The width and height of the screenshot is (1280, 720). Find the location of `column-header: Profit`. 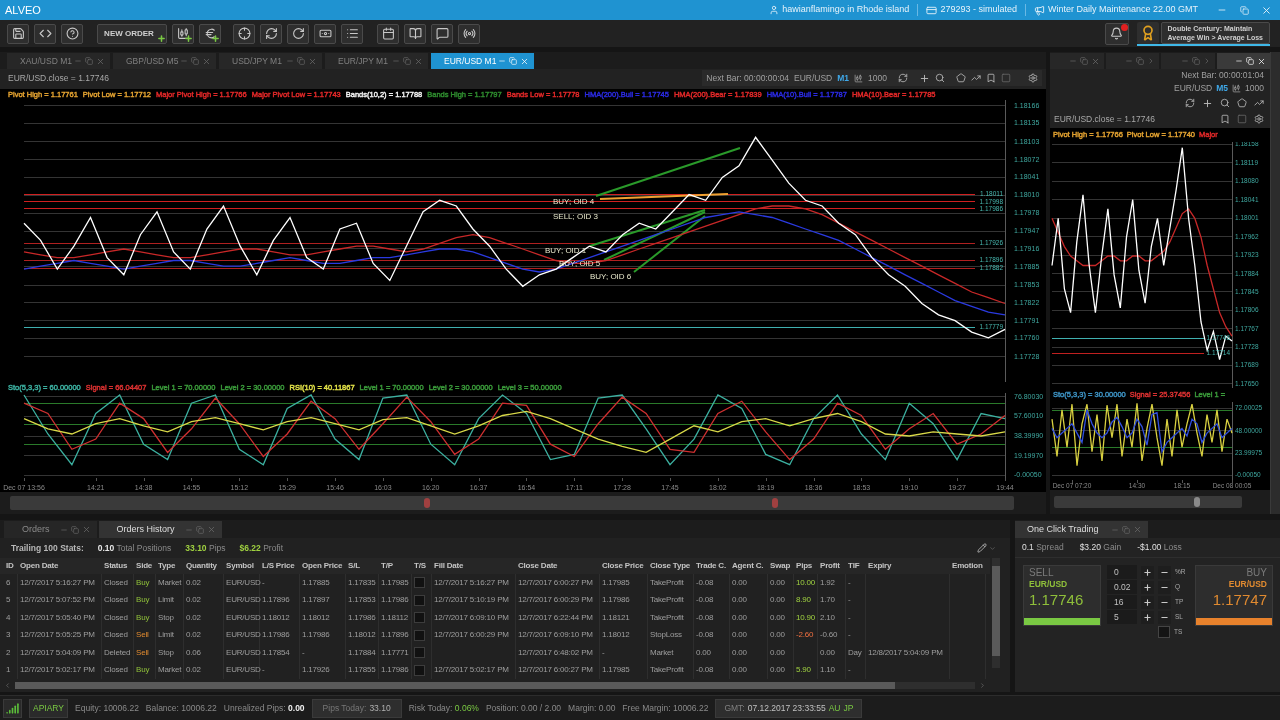

column-header: Profit is located at coordinates (832, 566).